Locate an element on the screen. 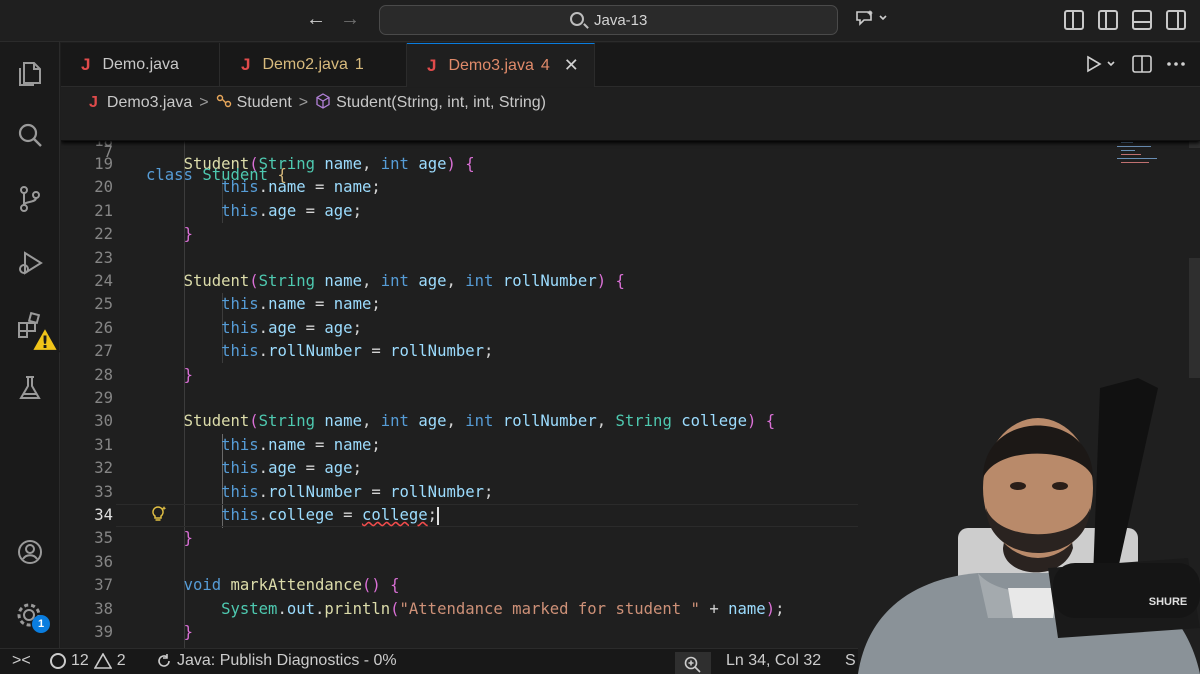 This screenshot has width=1200, height=674. source-control-icon is located at coordinates (30, 199).